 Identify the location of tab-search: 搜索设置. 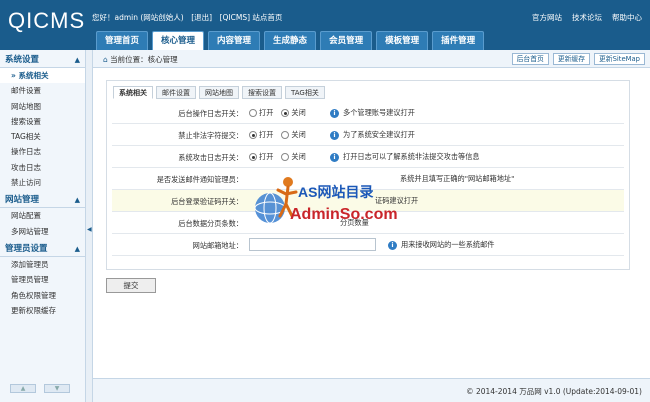
(262, 92).